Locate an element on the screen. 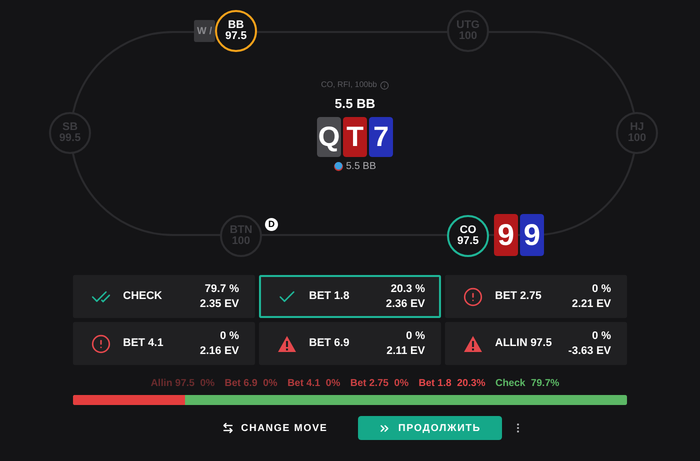  action-label: CHECK is located at coordinates (142, 296).